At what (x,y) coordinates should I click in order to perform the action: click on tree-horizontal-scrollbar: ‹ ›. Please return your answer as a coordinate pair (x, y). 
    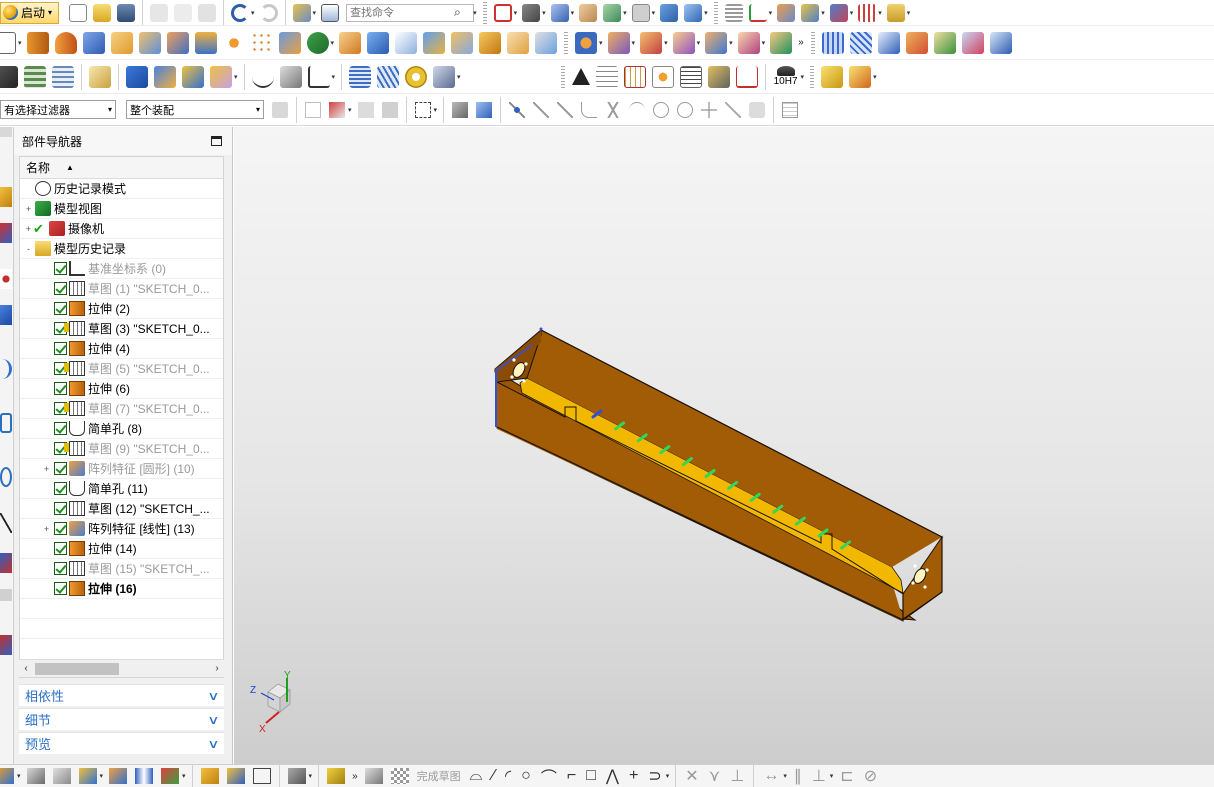
    Looking at the image, I should click on (121, 668).